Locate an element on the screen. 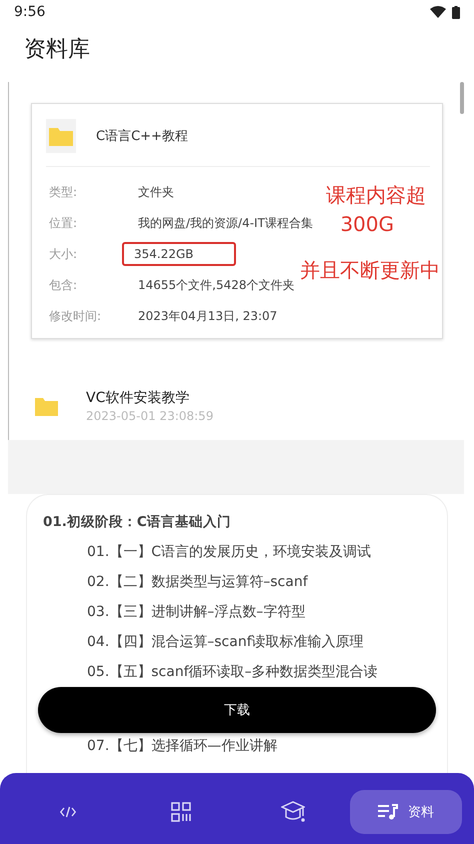 The width and height of the screenshot is (474, 844). outline-item: 03.【三】进制讲解–浮点数–字符型 is located at coordinates (196, 612).